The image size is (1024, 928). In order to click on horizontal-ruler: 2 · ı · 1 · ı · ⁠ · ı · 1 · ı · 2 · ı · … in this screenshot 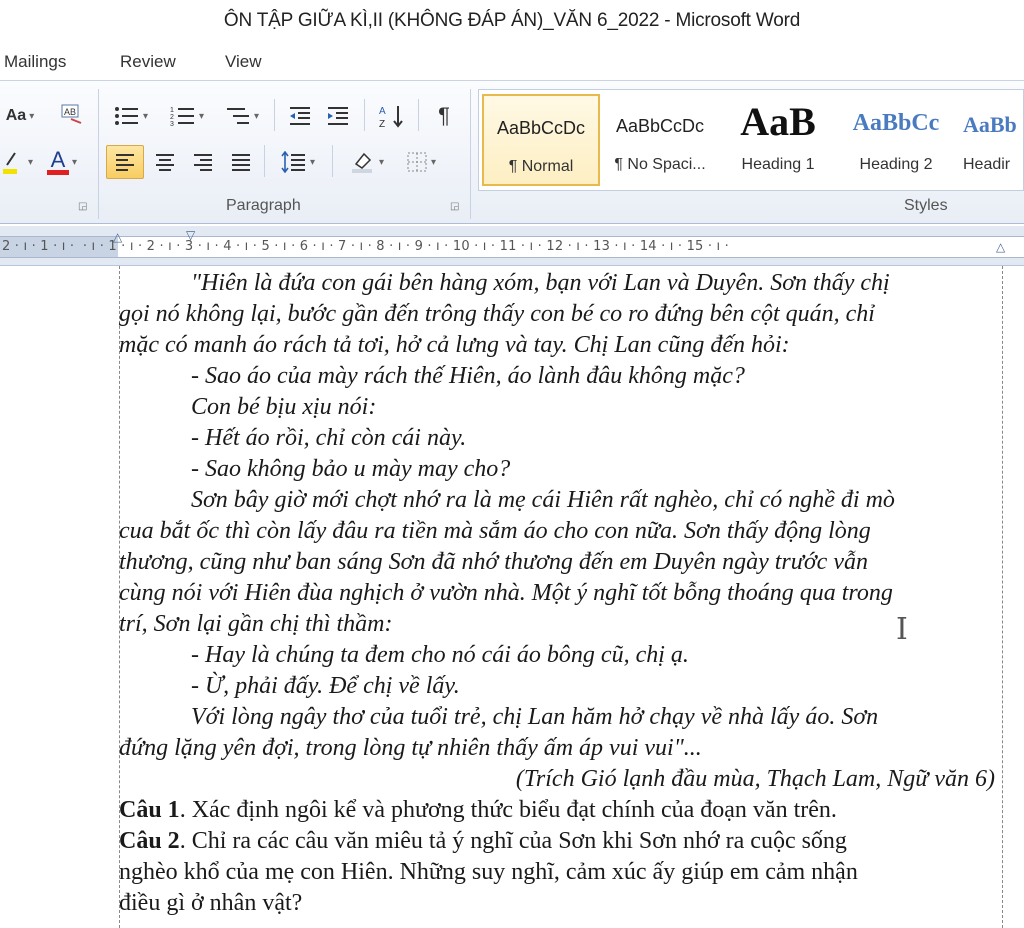, I will do `click(512, 246)`.